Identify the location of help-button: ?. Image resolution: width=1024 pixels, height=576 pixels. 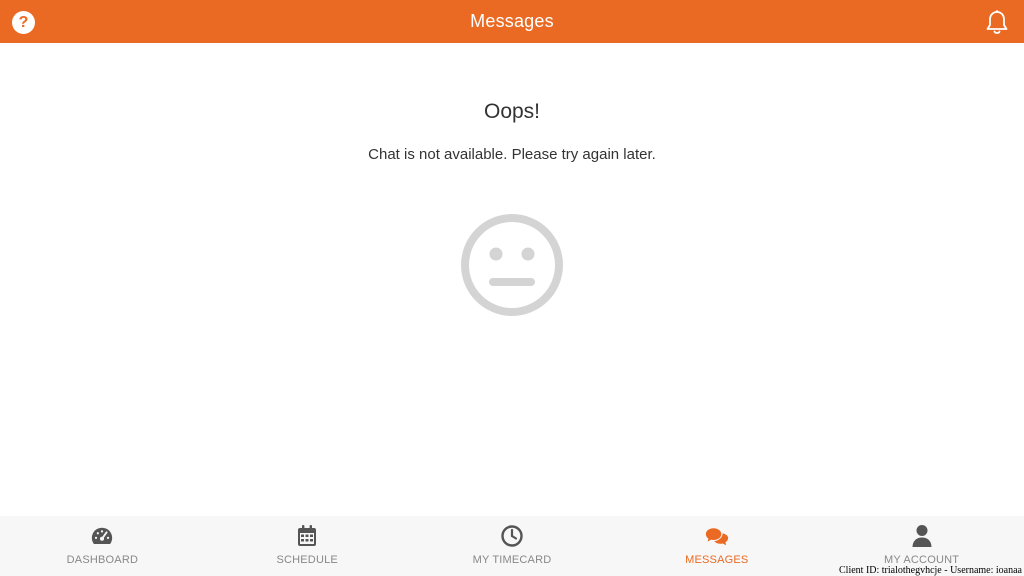
(23, 22).